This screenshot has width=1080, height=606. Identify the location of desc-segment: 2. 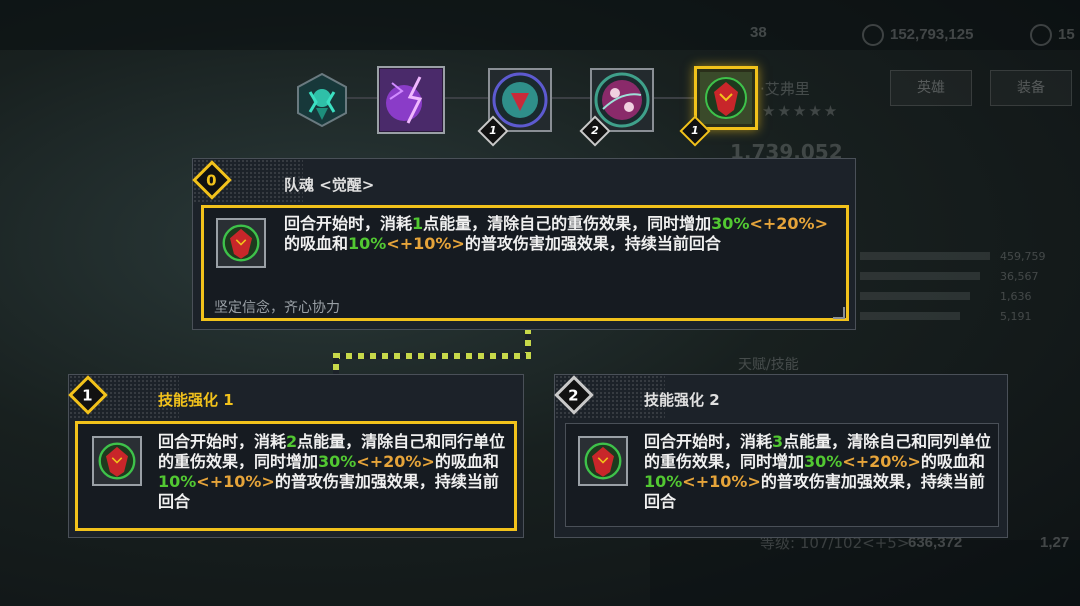
(292, 441).